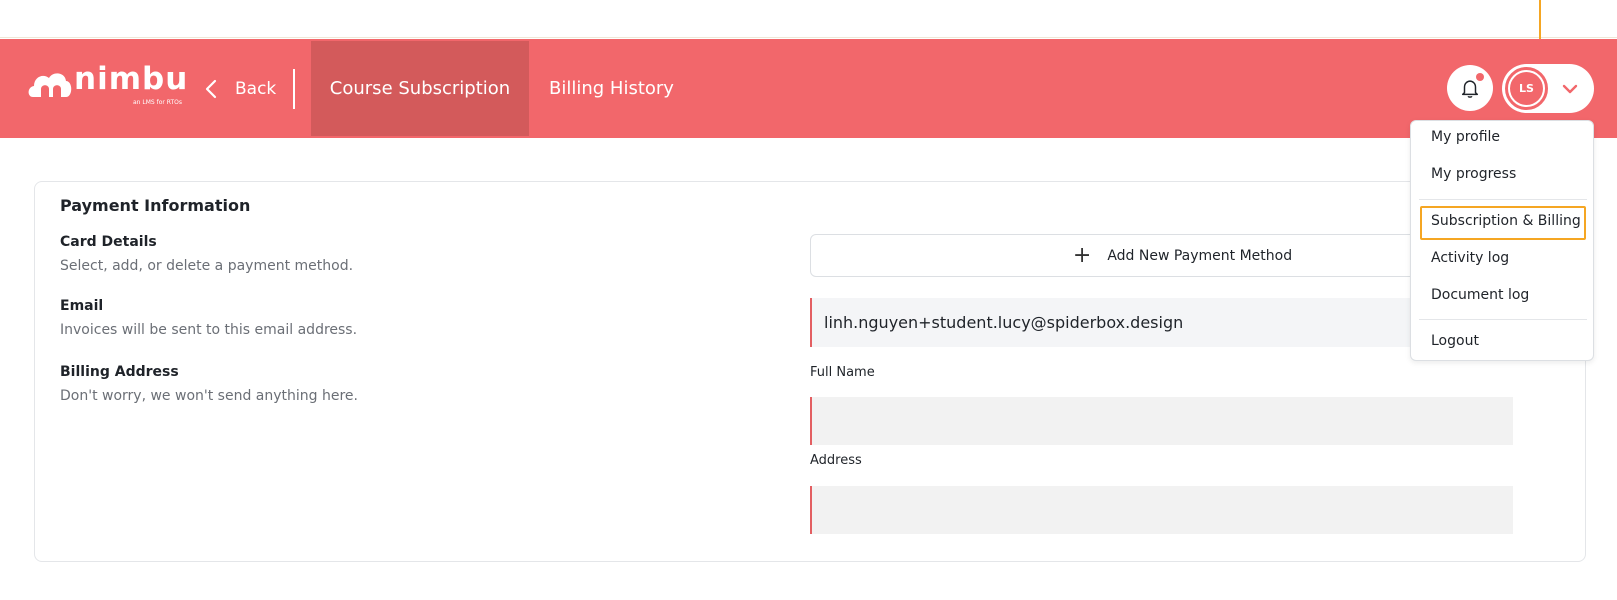  What do you see at coordinates (836, 460) in the screenshot?
I see `address-label: Address` at bounding box center [836, 460].